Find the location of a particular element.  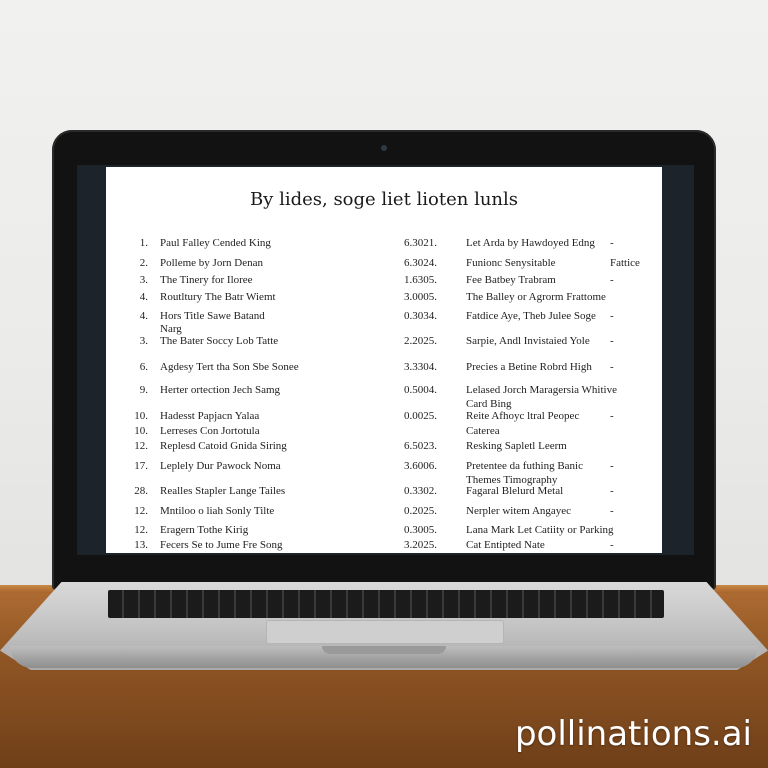

row-value: 6.3021. is located at coordinates (420, 243).